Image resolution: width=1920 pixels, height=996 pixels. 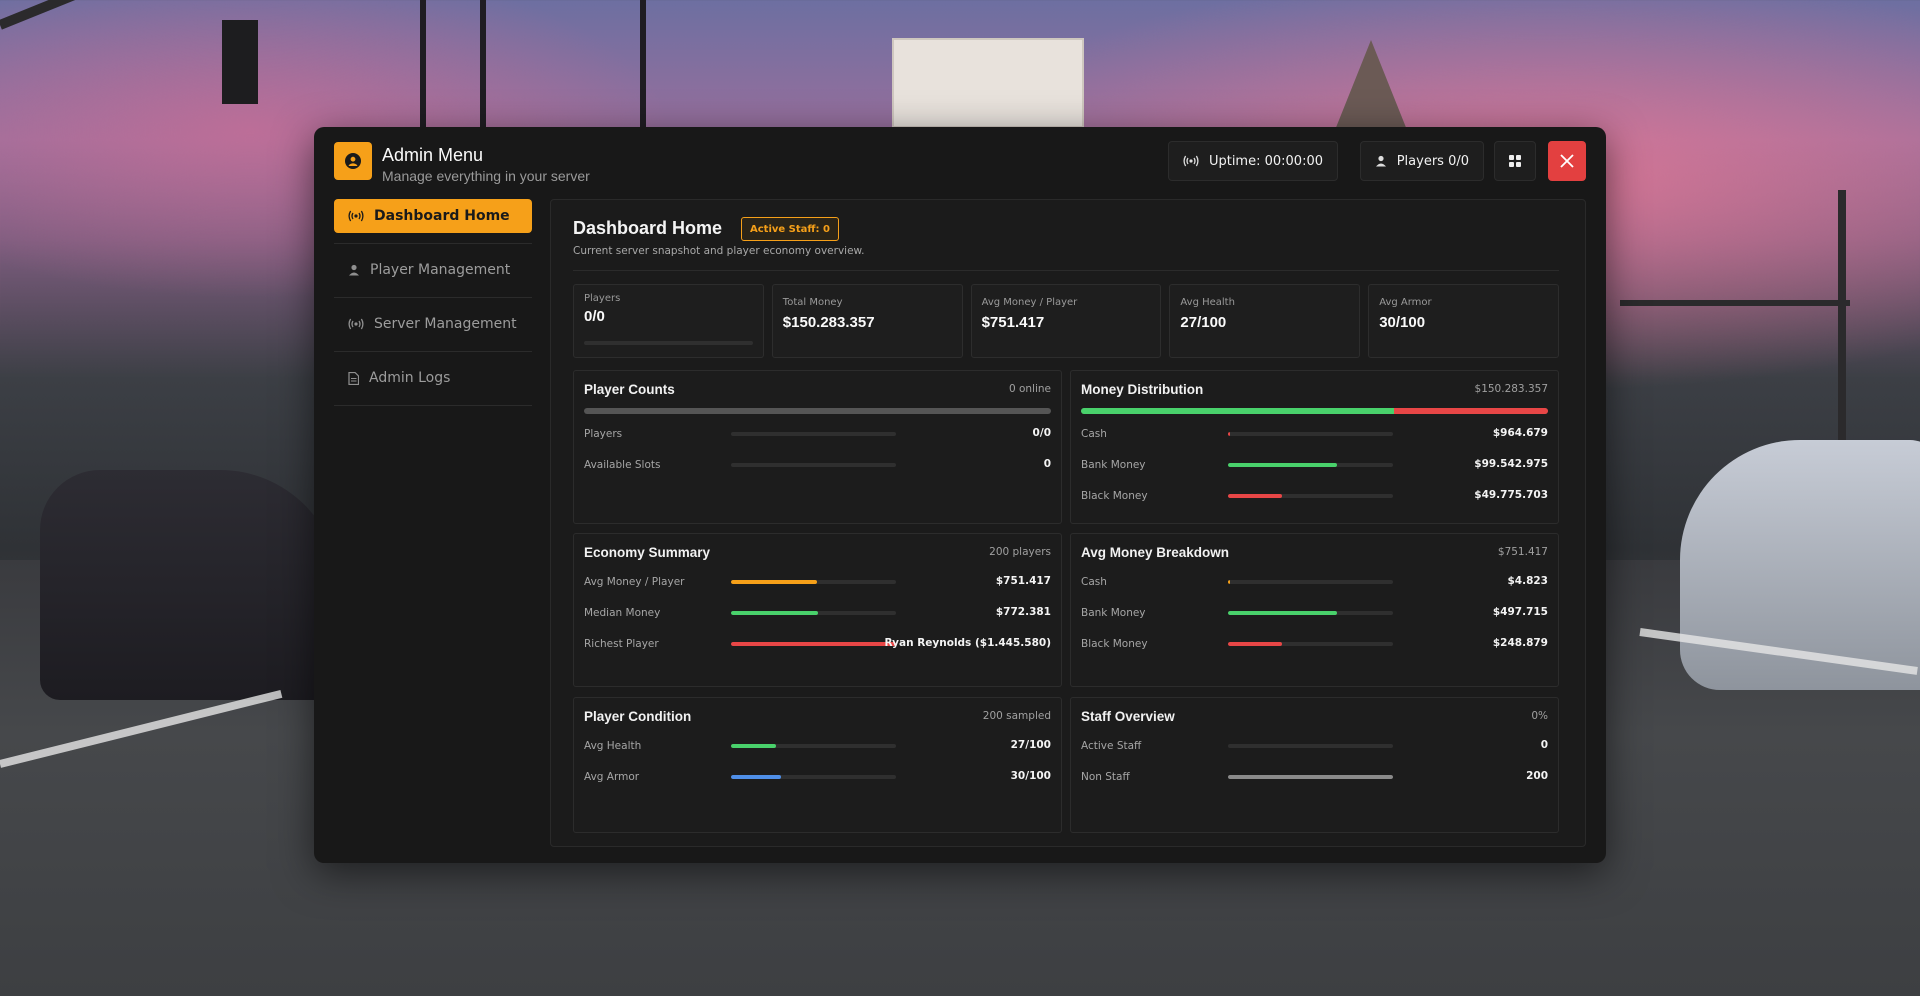 I want to click on app-title: Admin Menu, so click(x=433, y=155).